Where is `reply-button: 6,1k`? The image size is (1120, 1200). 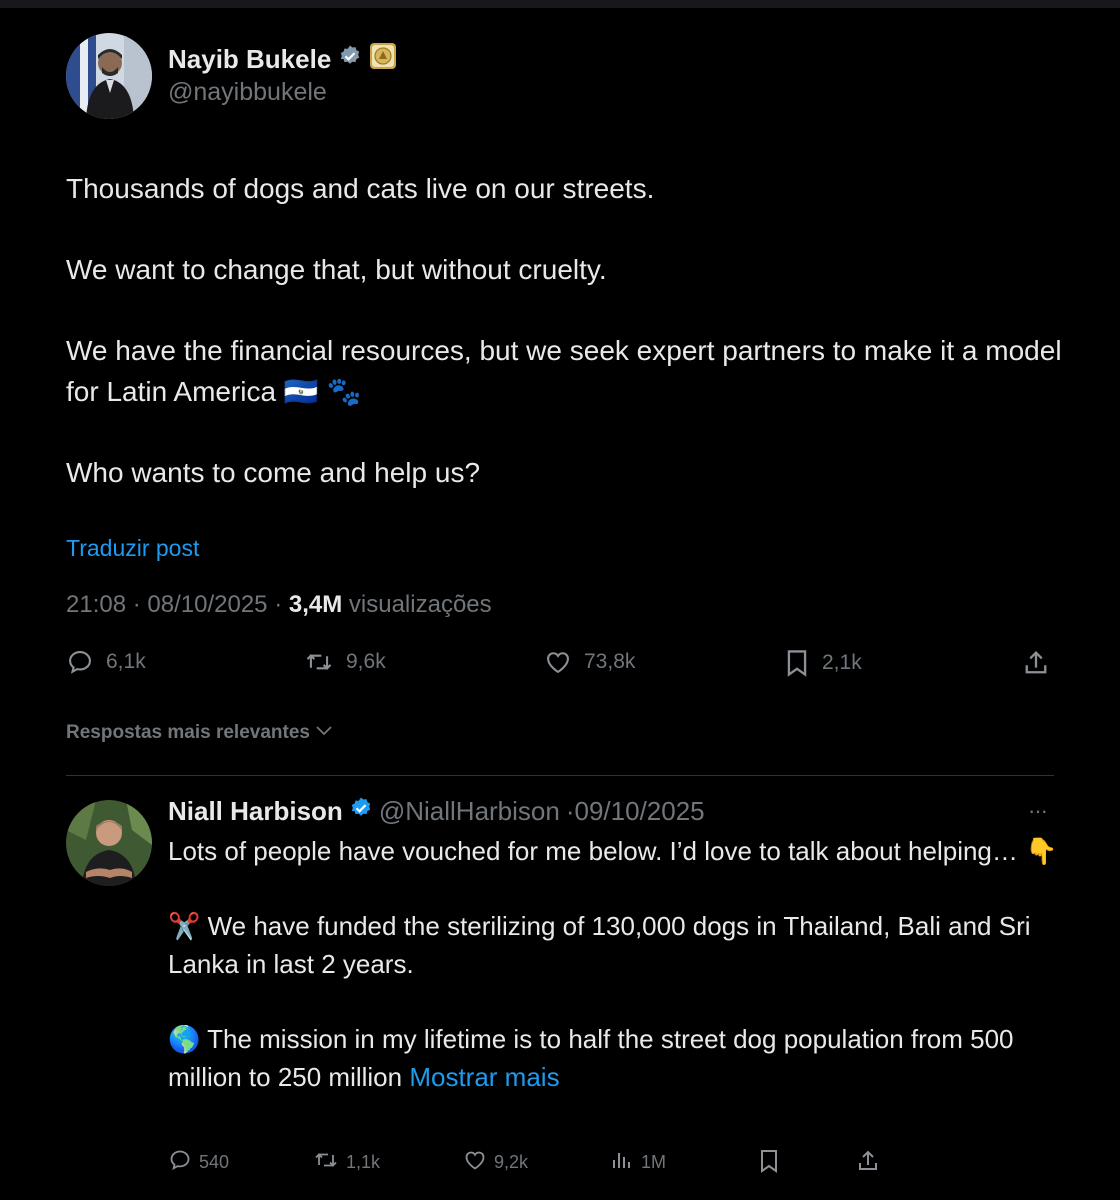
reply-button: 6,1k is located at coordinates (106, 662).